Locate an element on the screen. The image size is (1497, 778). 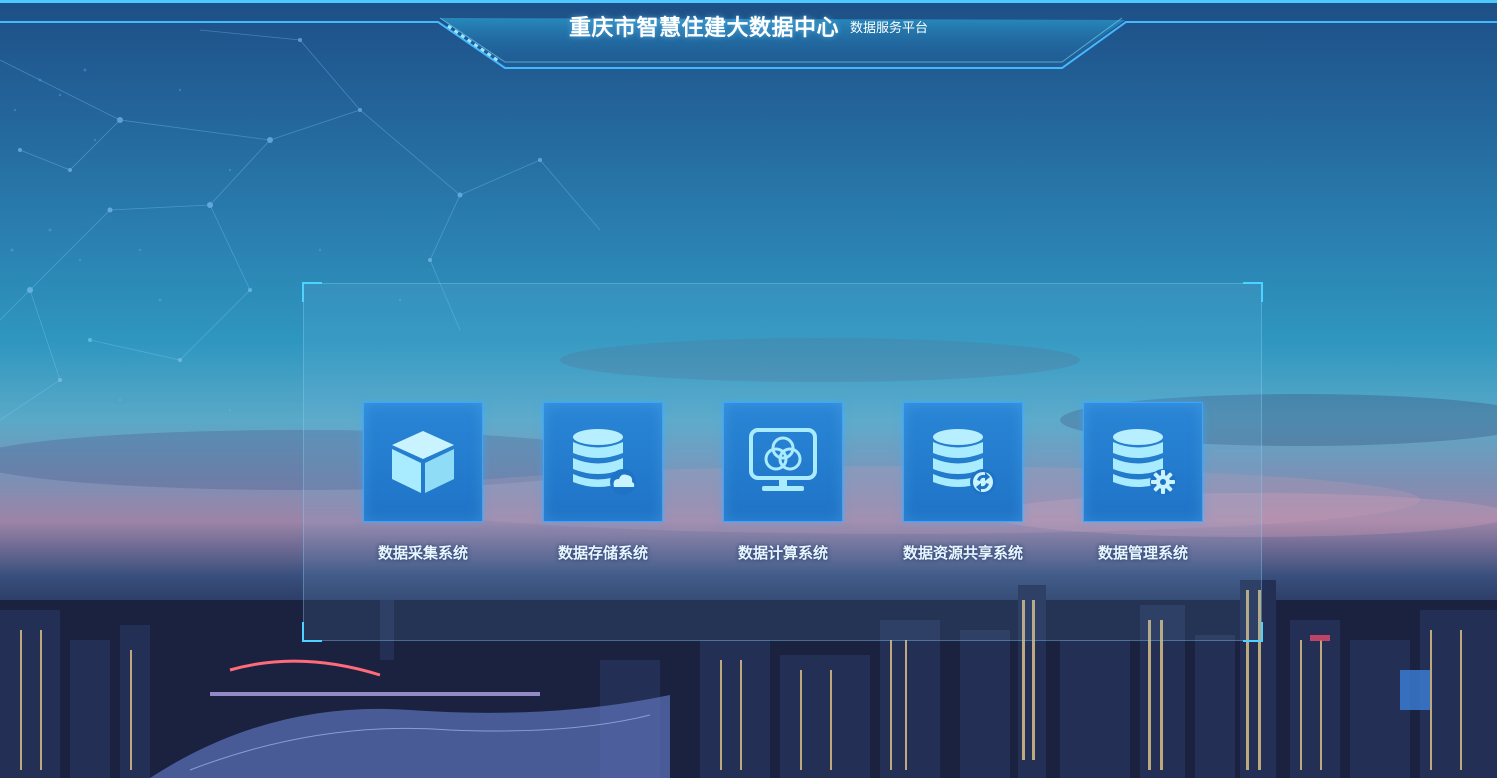
system-tile-sharing-box is located at coordinates (963, 462).